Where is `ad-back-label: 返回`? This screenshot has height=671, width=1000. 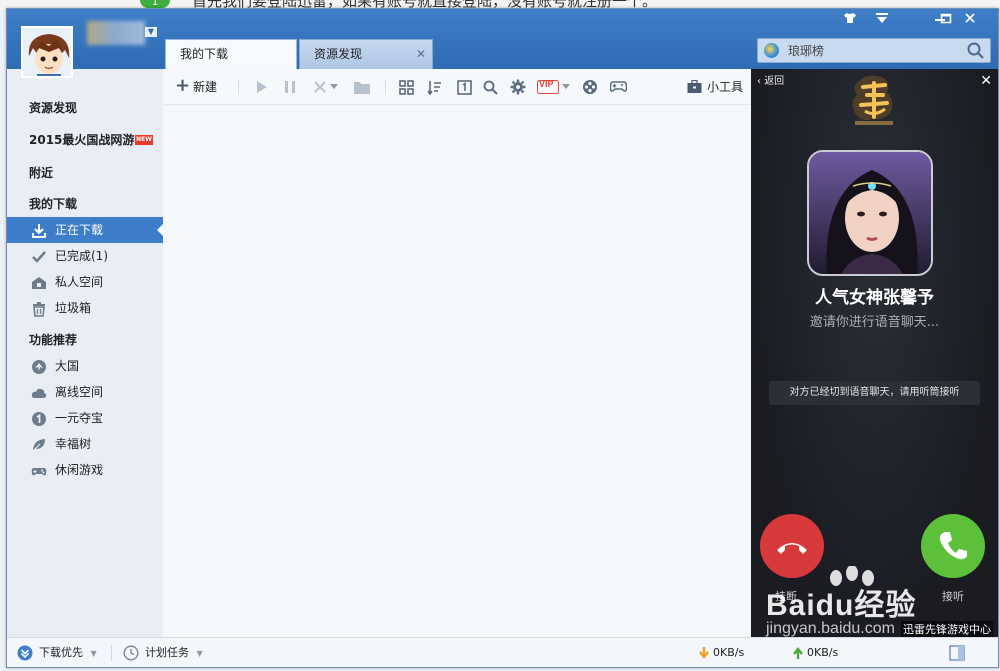 ad-back-label: 返回 is located at coordinates (774, 81).